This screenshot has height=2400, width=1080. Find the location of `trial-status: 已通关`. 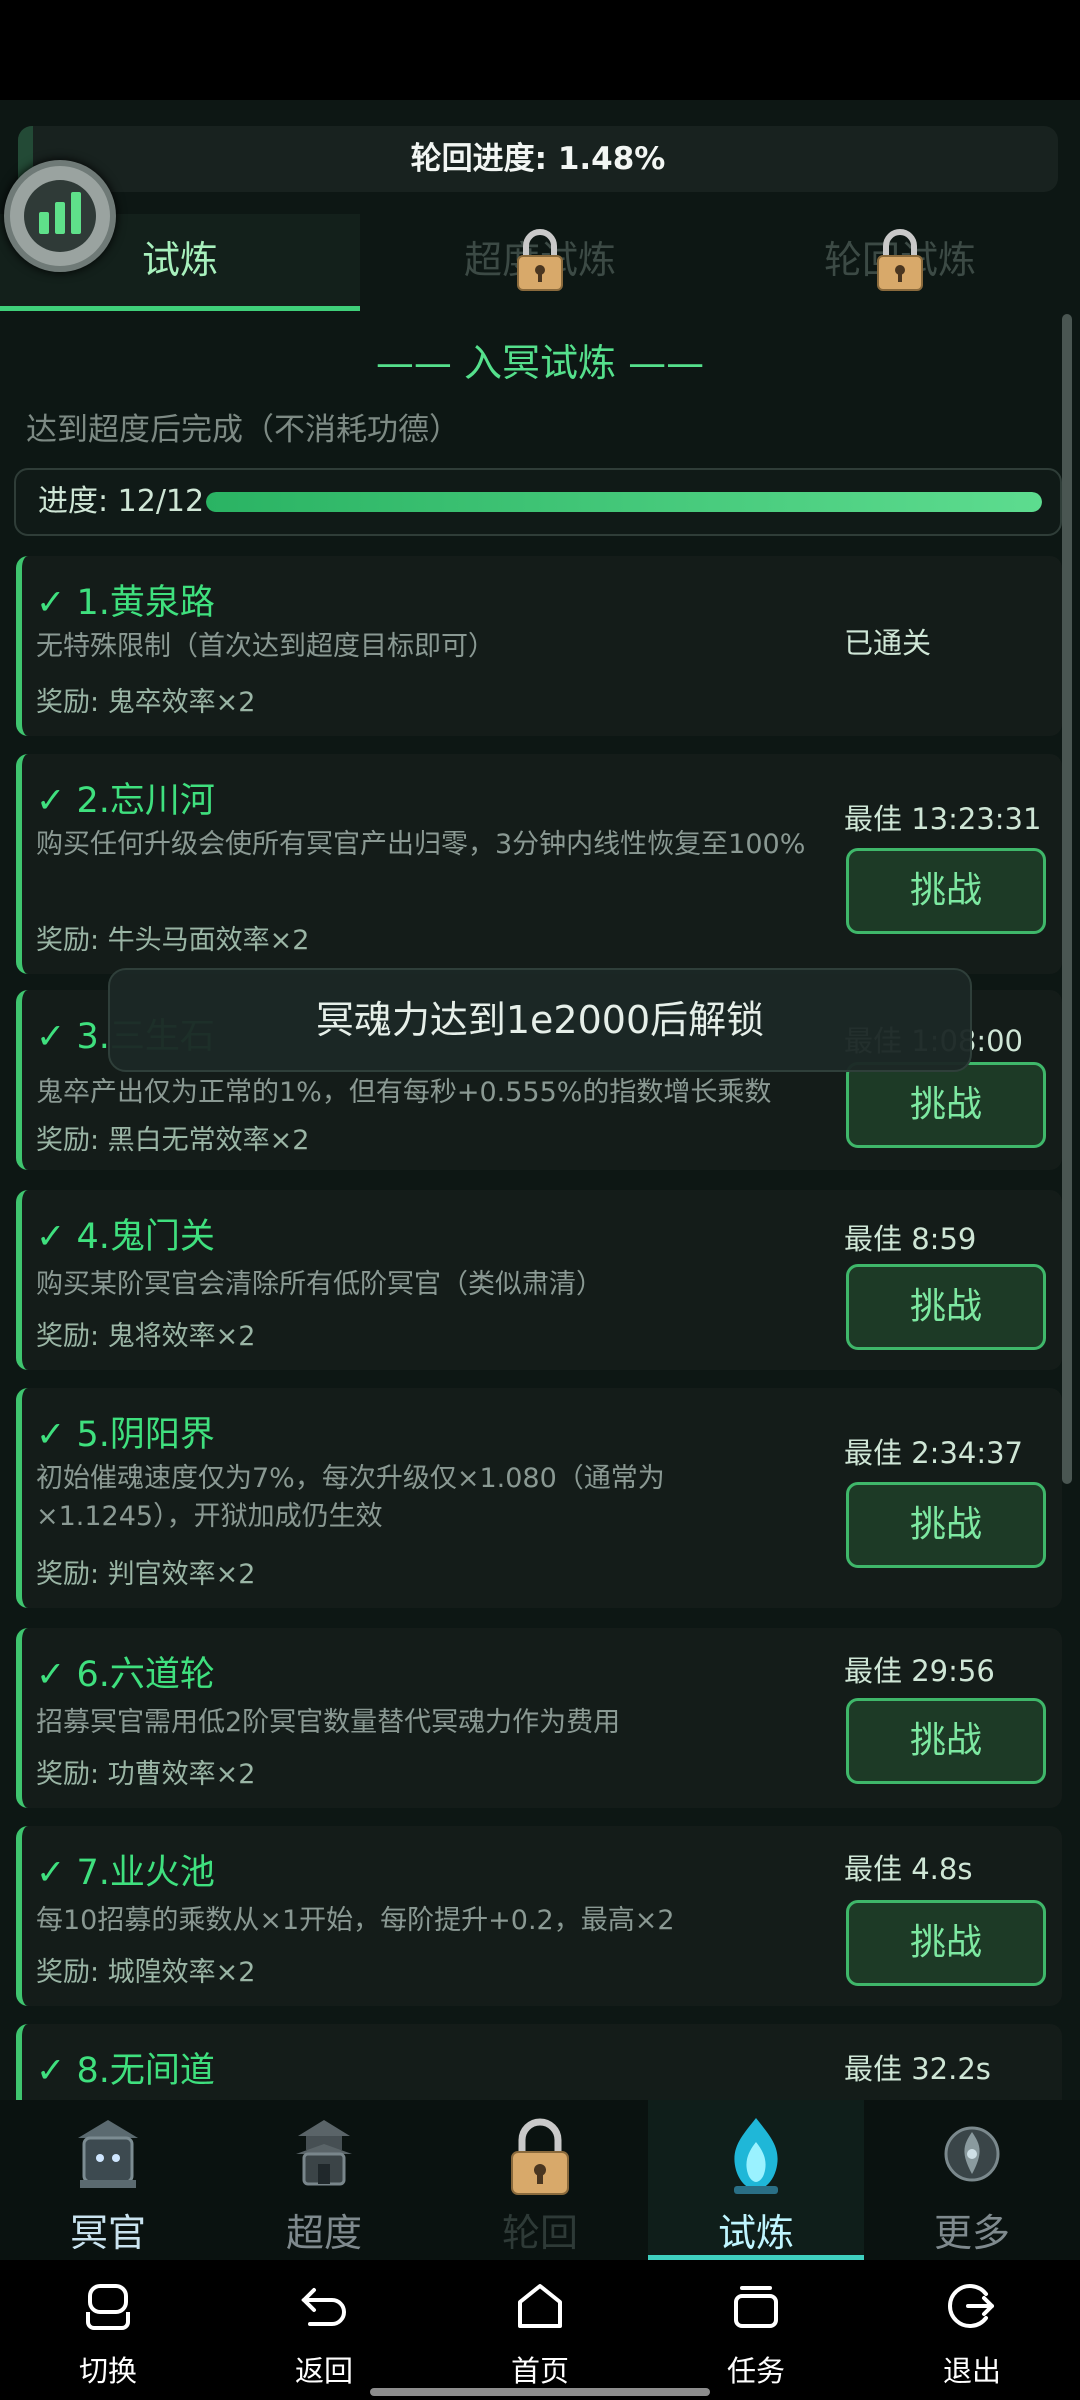

trial-status: 已通关 is located at coordinates (888, 643).